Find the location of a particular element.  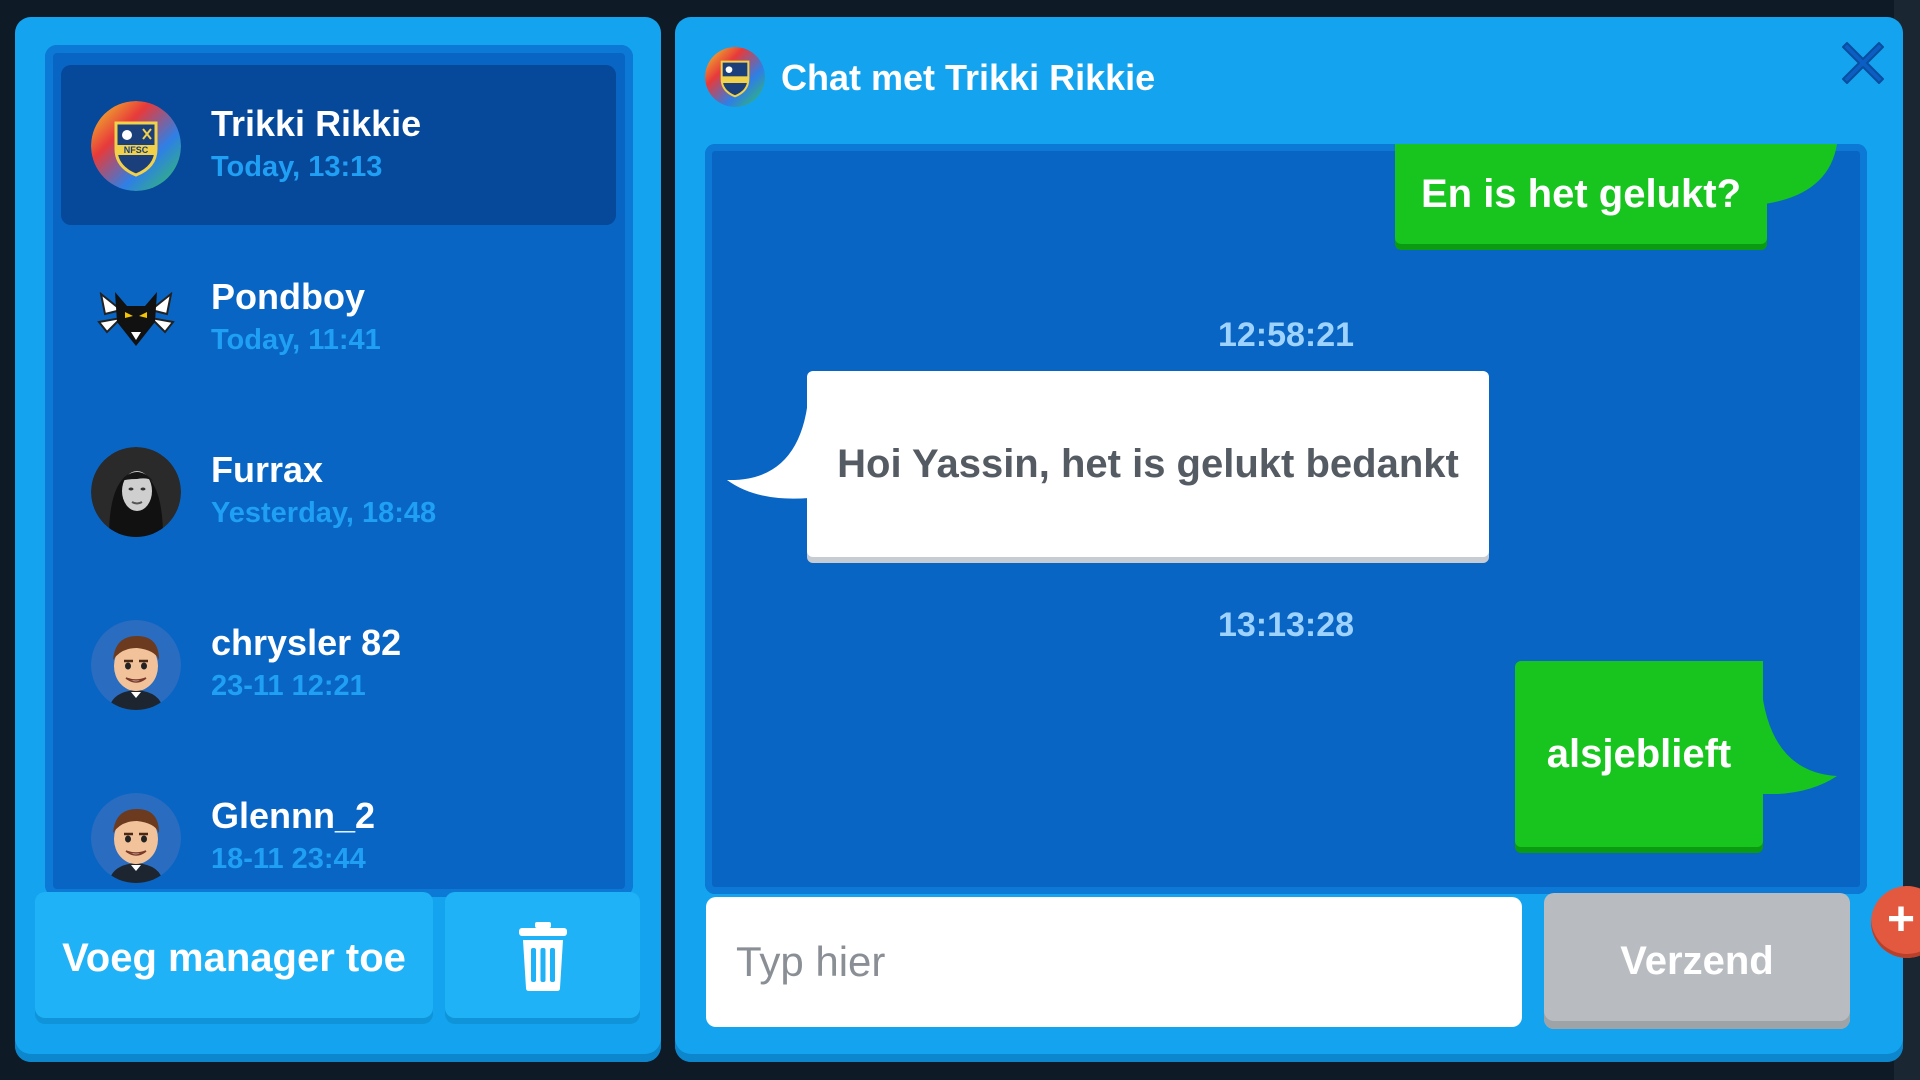

close-button is located at coordinates (1863, 65).